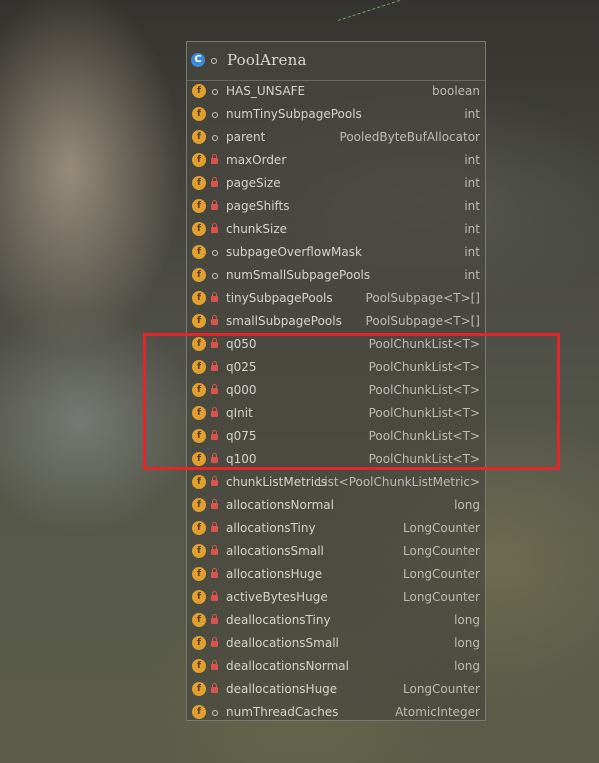 The width and height of the screenshot is (599, 763). Describe the element at coordinates (282, 712) in the screenshot. I see `field-name: numThreadCaches` at that location.